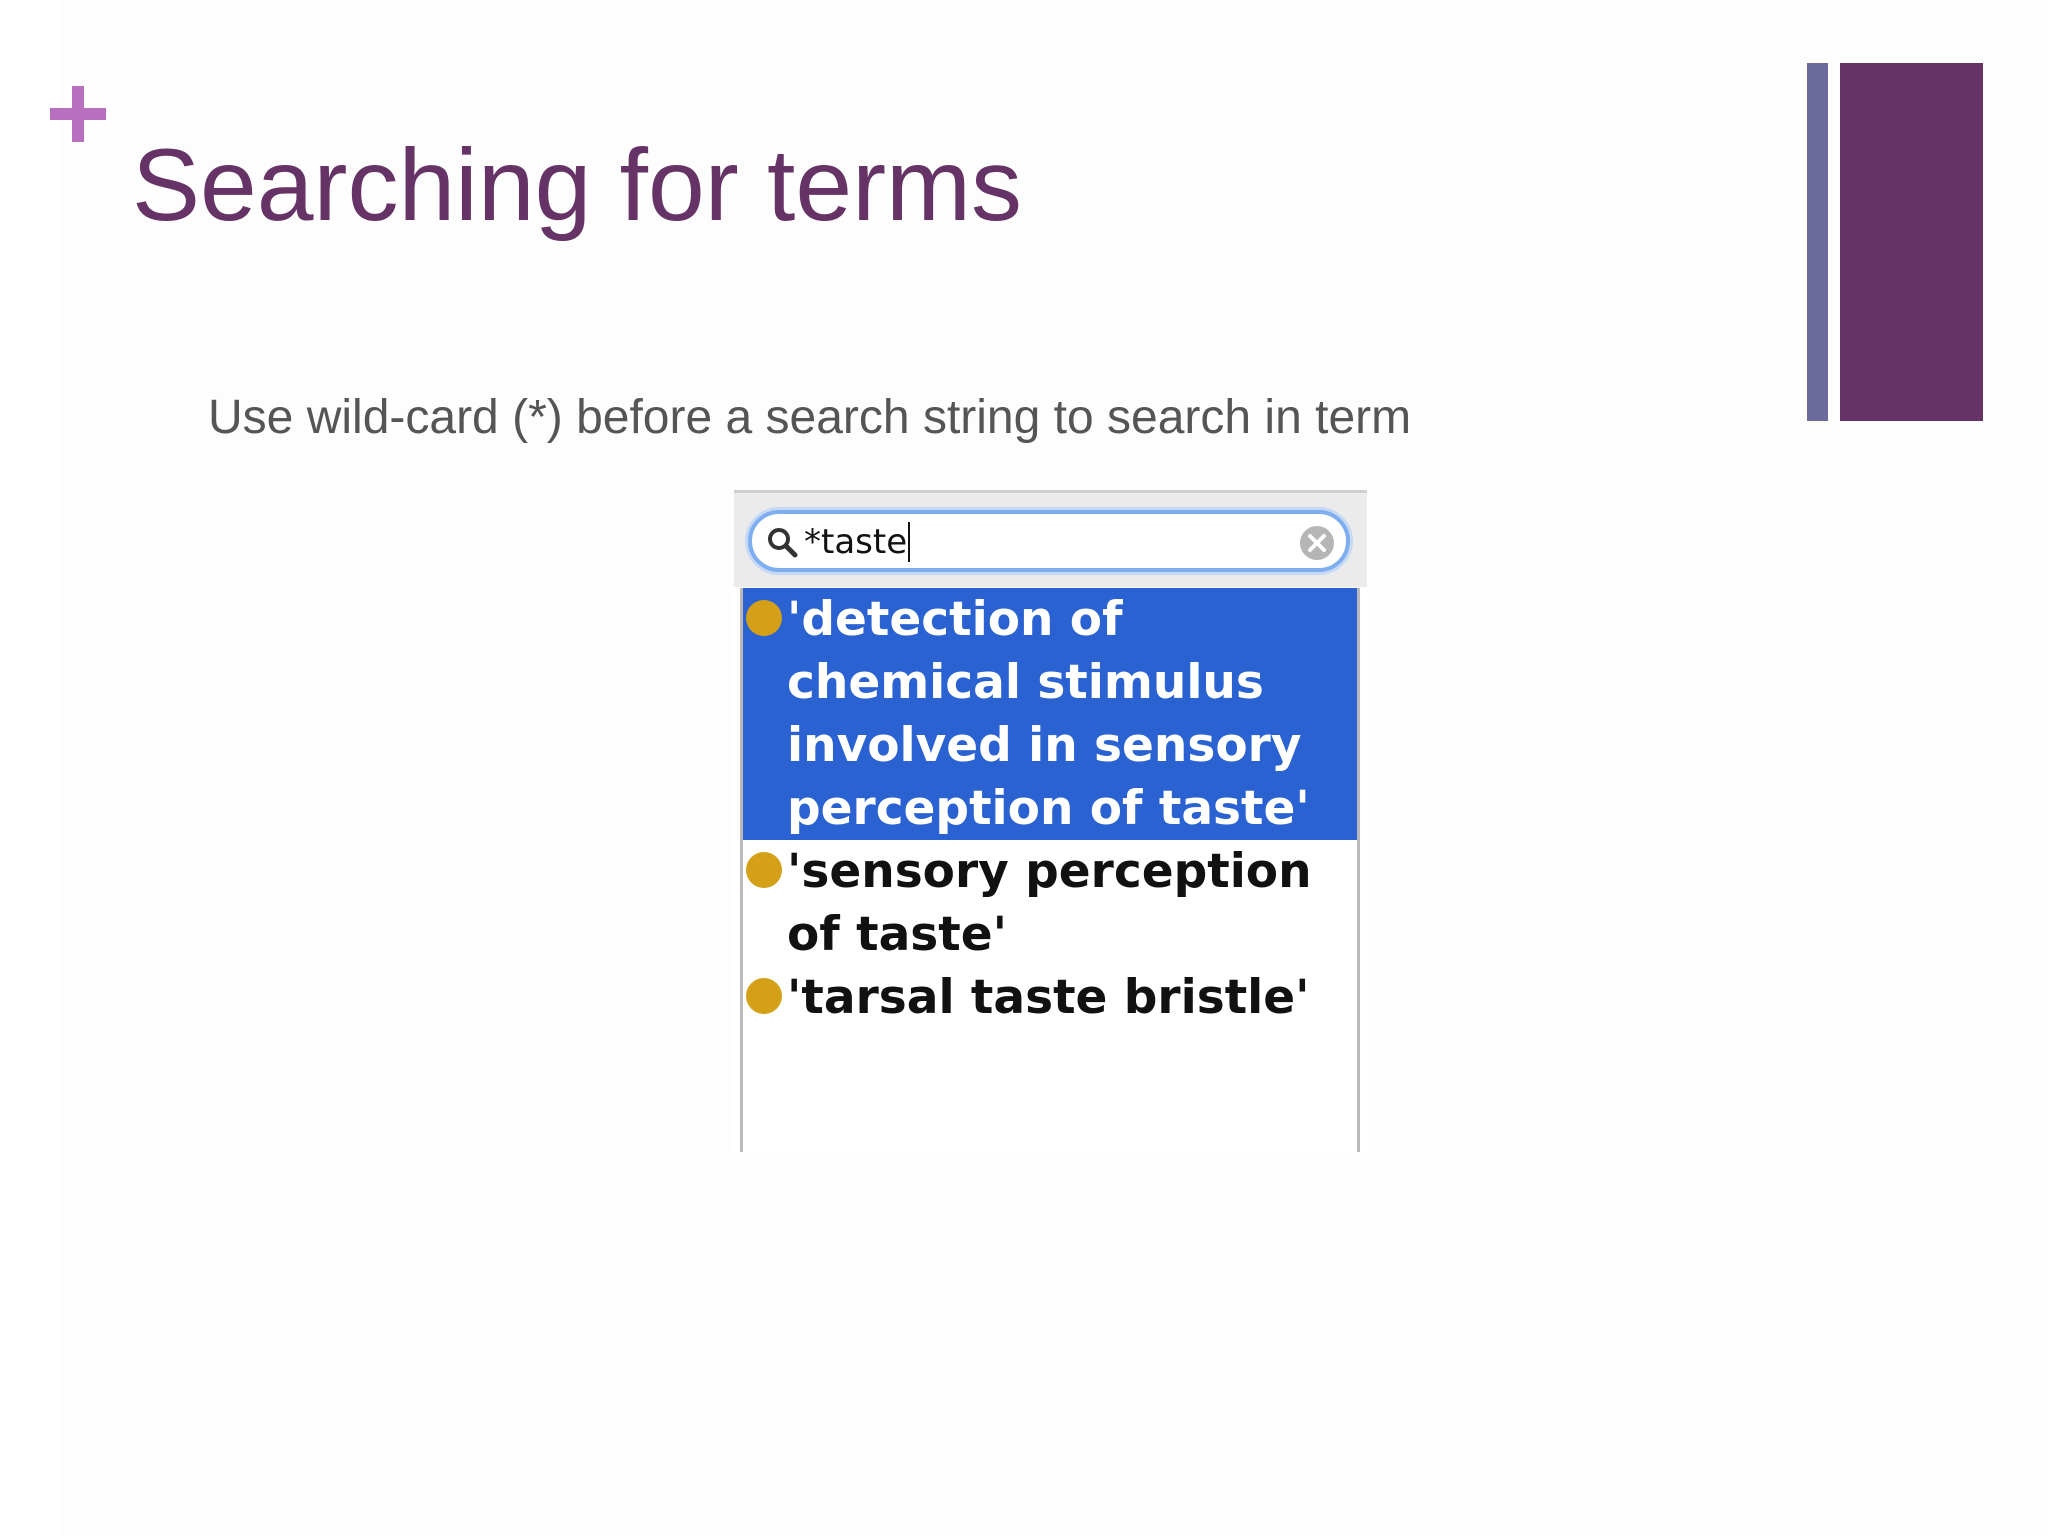 The height and width of the screenshot is (1536, 2048). I want to click on accent-bar-thick, so click(1911, 242).